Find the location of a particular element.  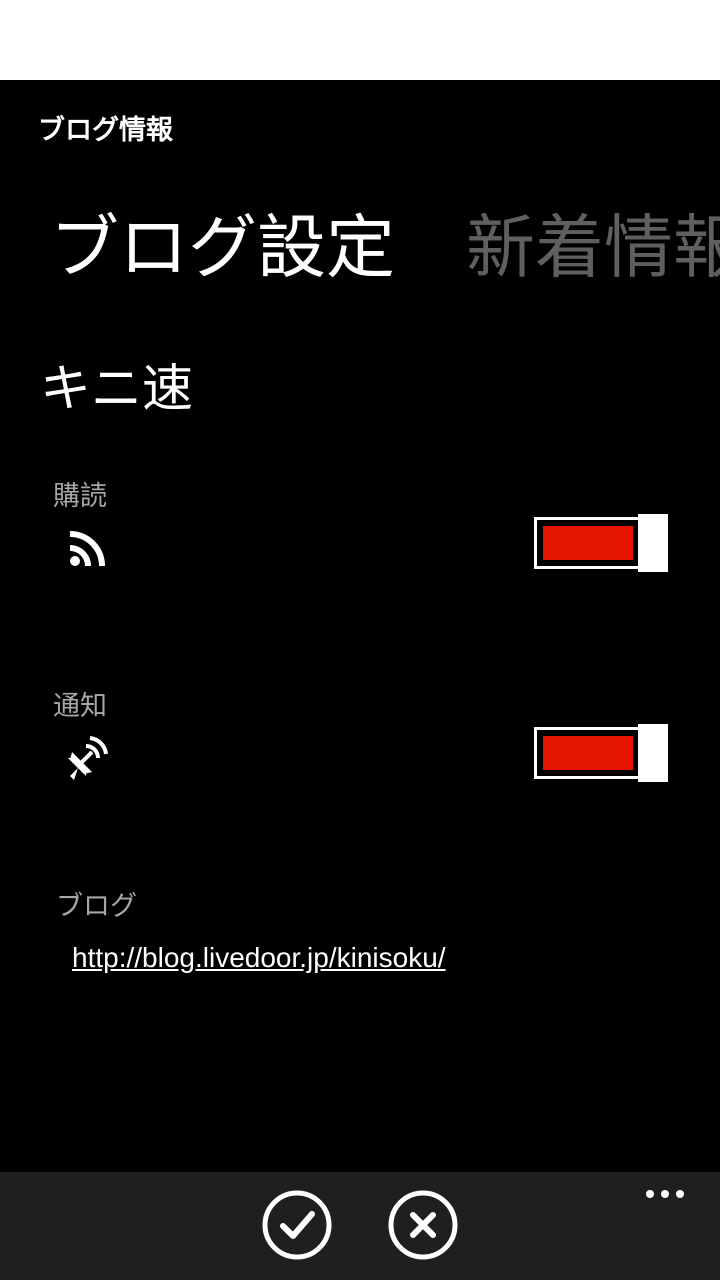

check-icon is located at coordinates (297, 1225).